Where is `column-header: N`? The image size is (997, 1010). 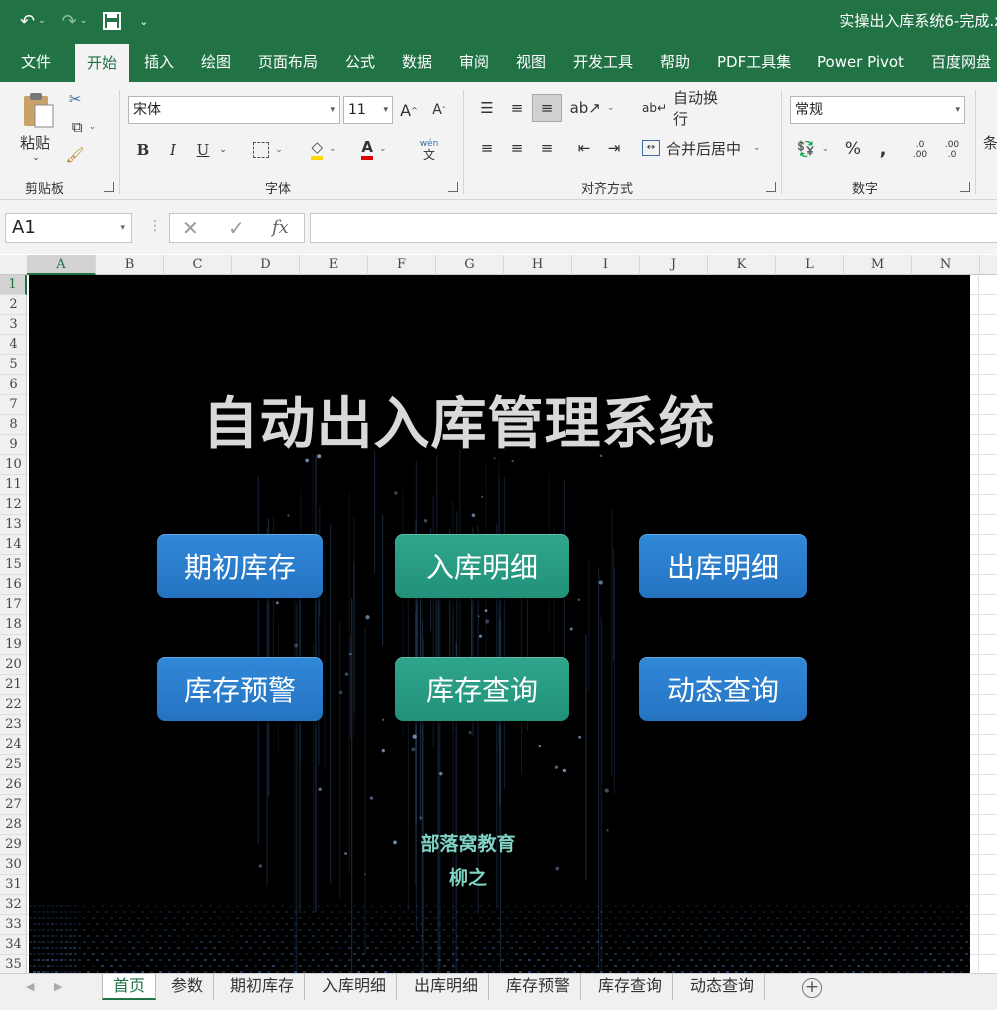
column-header: N is located at coordinates (946, 265).